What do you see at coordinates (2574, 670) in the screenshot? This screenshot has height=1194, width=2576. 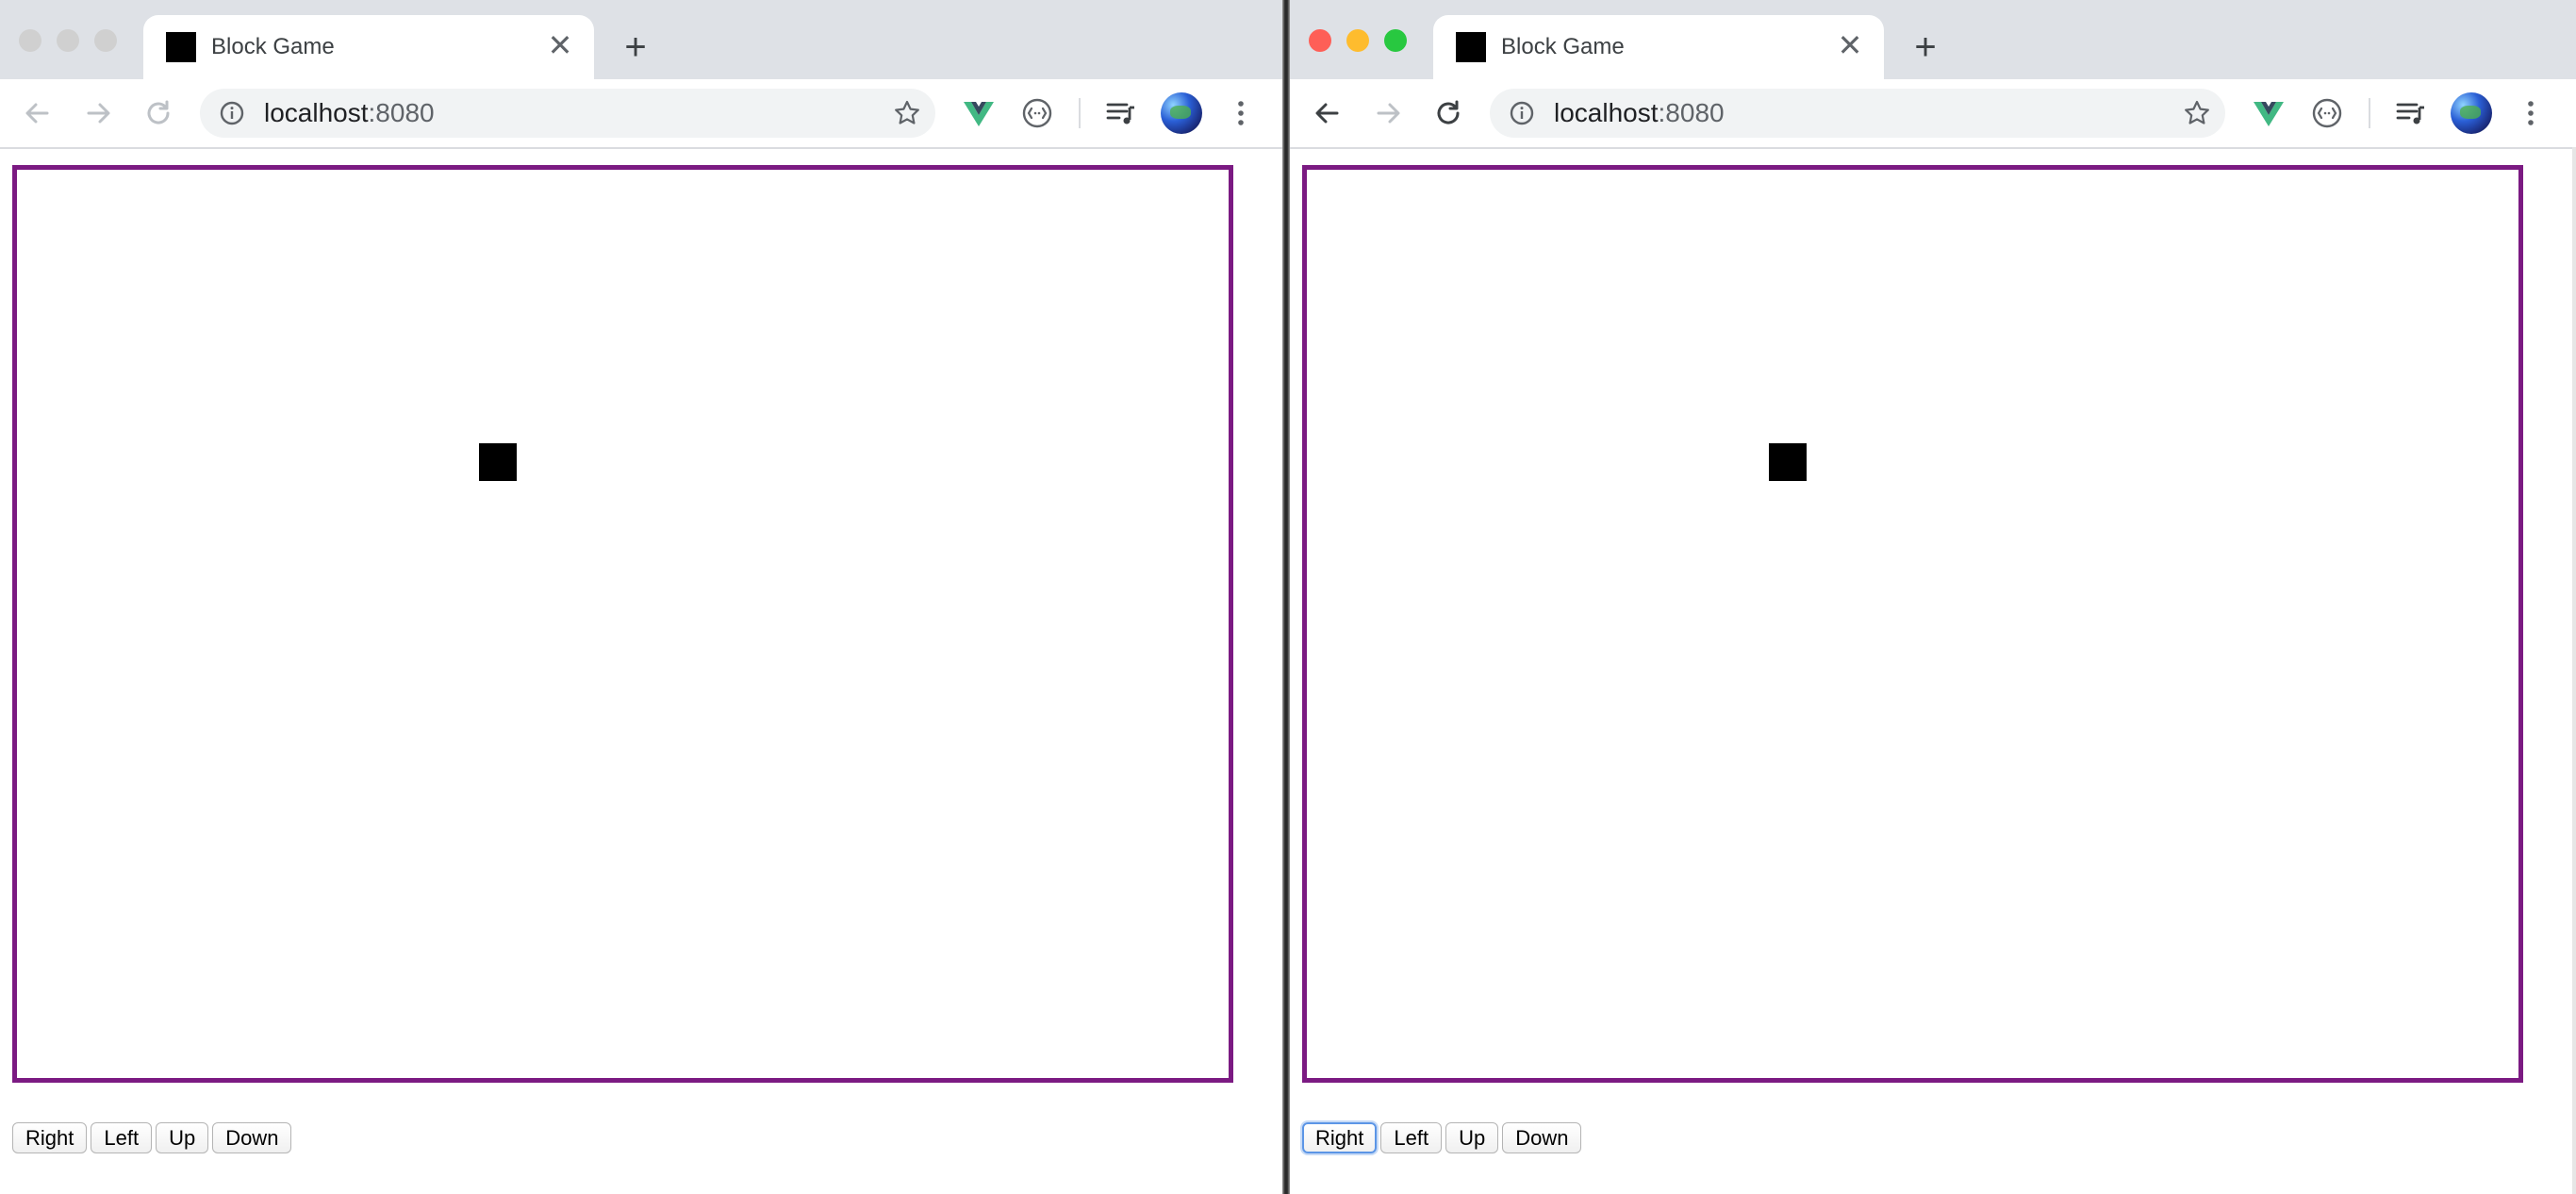 I see `window-edge` at bounding box center [2574, 670].